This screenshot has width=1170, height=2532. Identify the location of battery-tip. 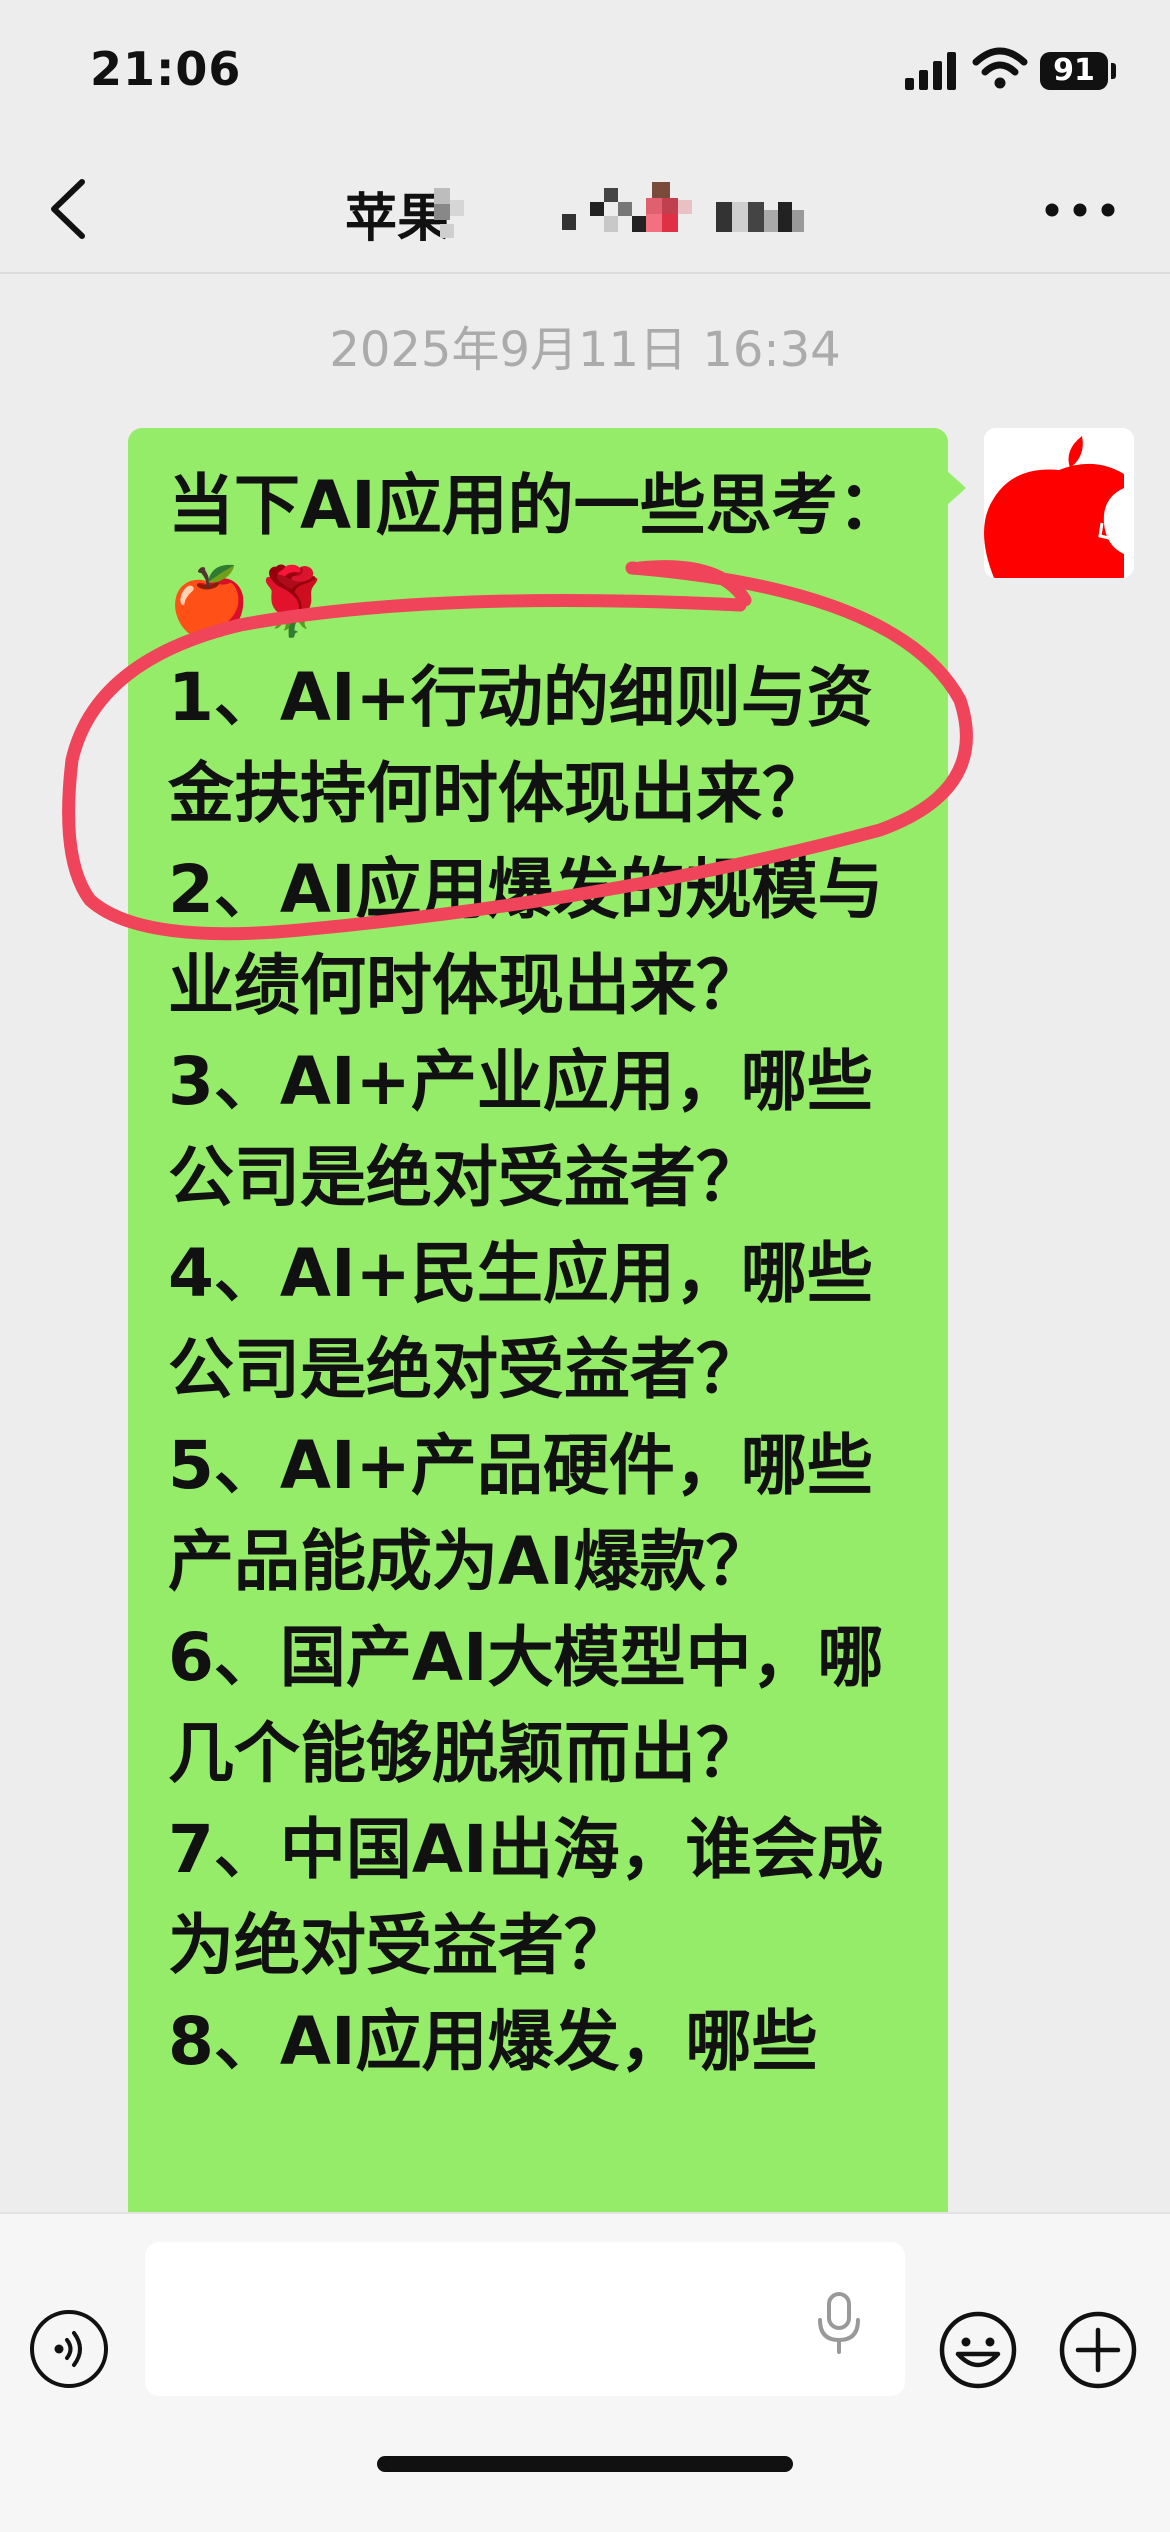
(1113, 71).